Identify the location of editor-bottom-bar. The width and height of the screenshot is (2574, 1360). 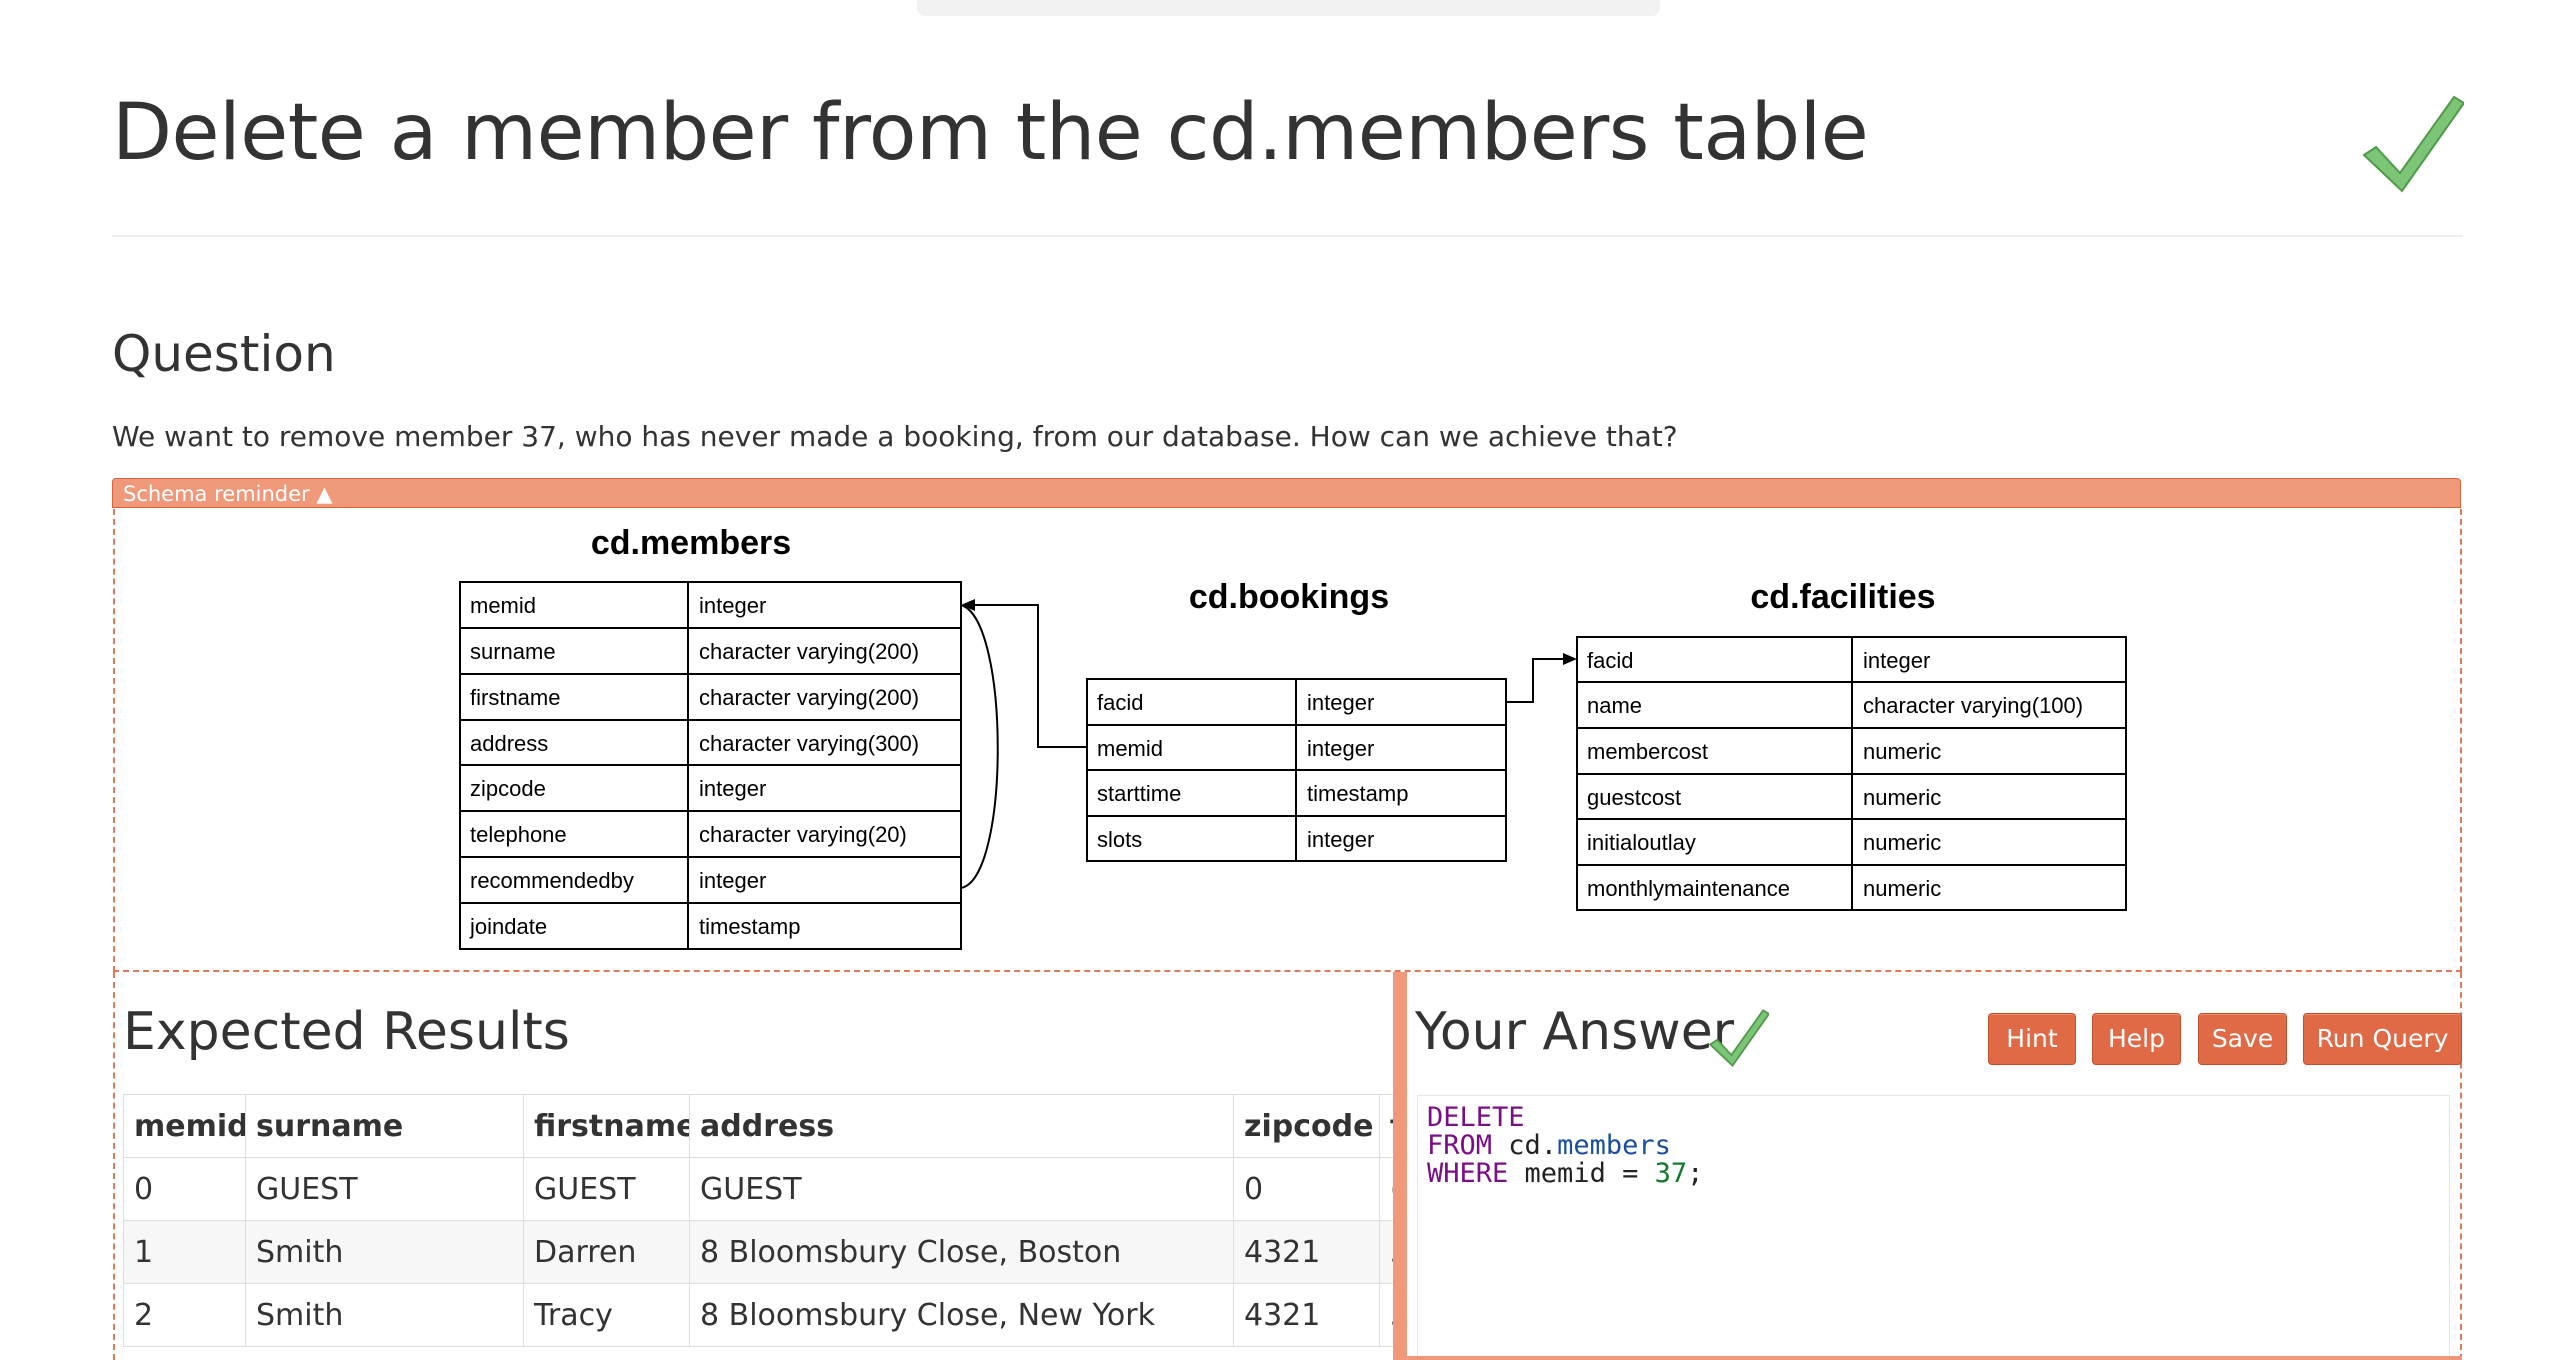
(1934, 1358).